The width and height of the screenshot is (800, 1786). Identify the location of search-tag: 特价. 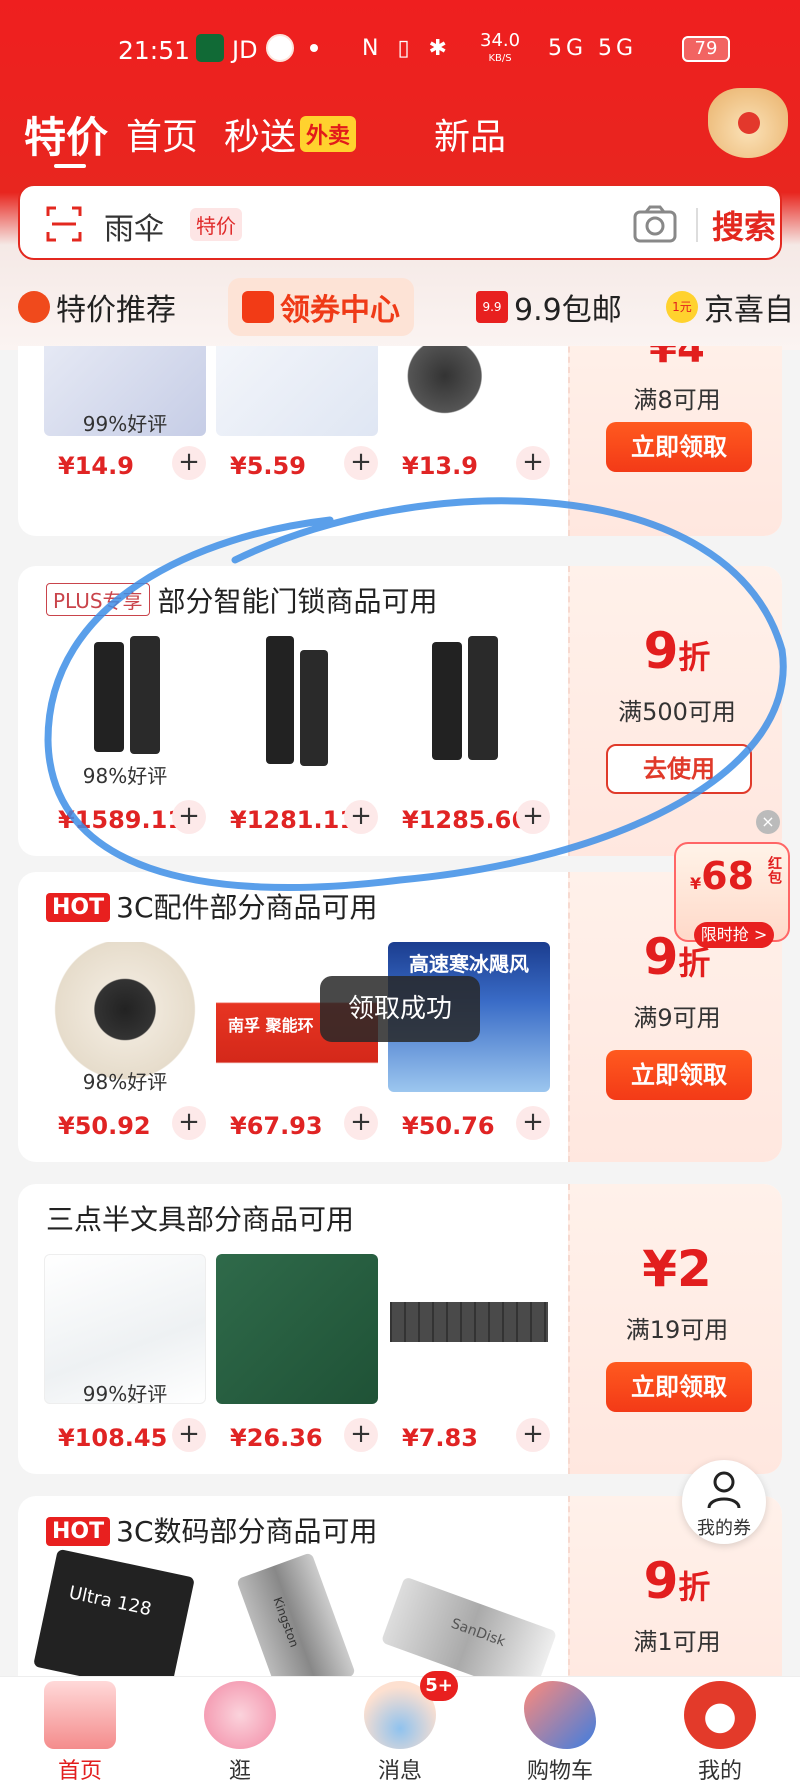
(216, 224).